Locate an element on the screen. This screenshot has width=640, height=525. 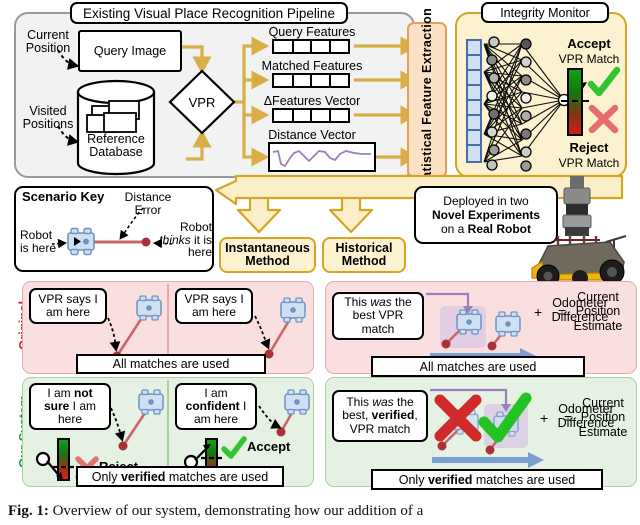
ours-inst-banner: Only verified matches are used is located at coordinates (180, 476).